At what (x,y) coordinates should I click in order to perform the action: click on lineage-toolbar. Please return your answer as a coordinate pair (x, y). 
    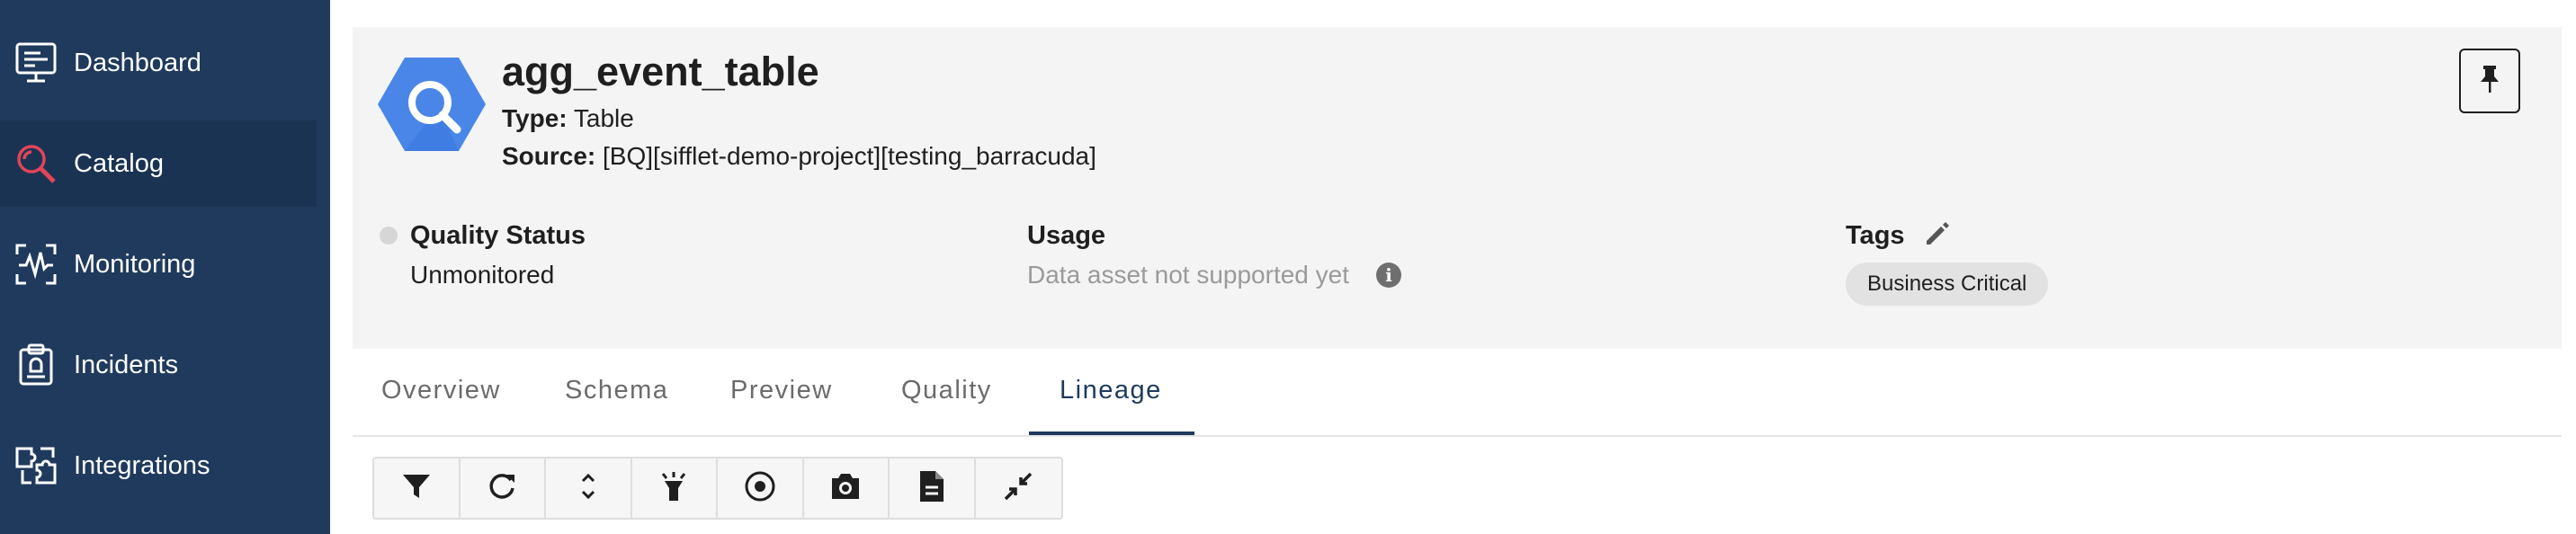
    Looking at the image, I should click on (717, 488).